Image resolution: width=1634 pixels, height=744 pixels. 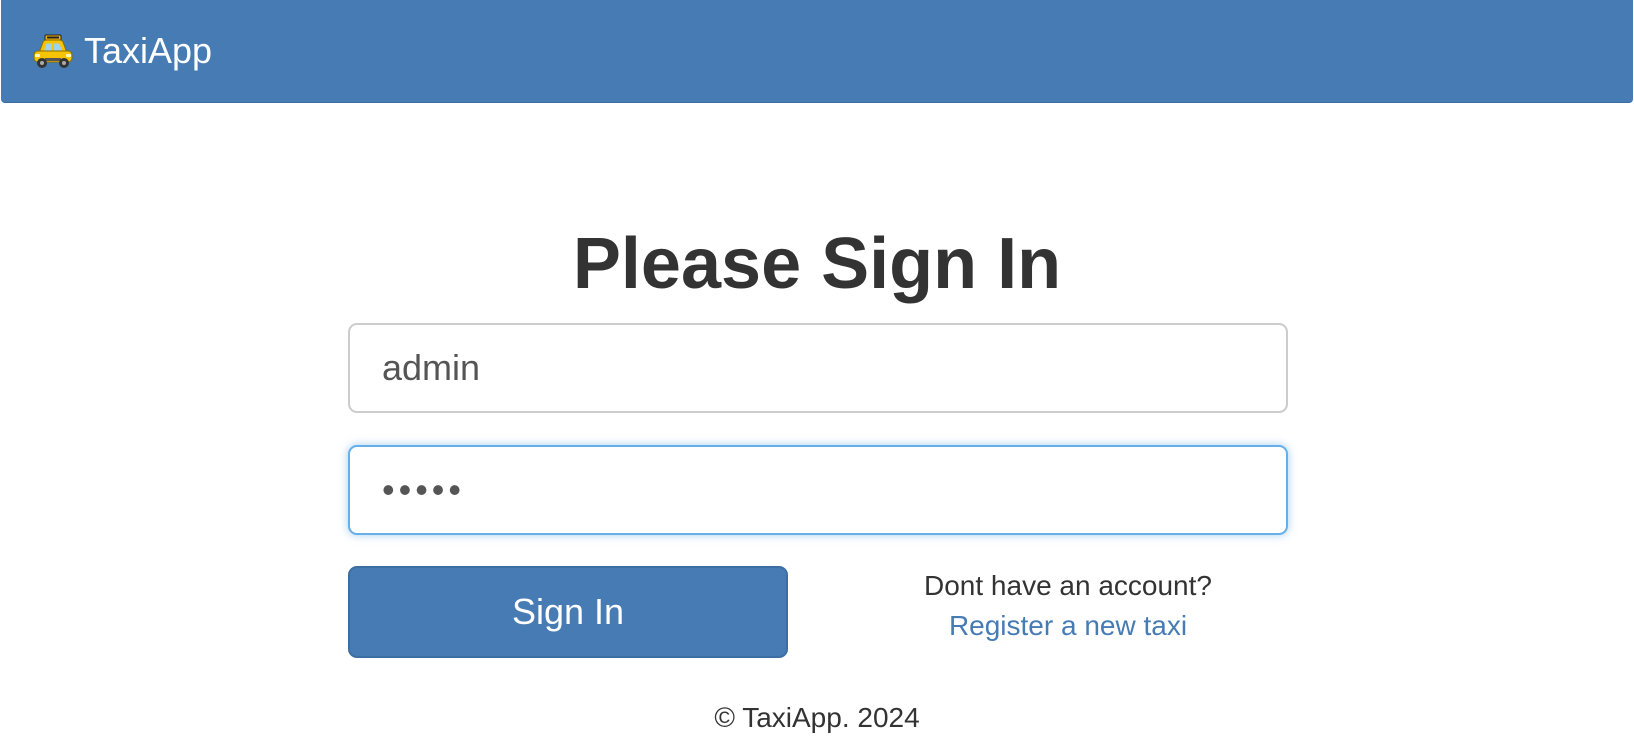 What do you see at coordinates (817, 51) in the screenshot?
I see `navbar: TaxiApp` at bounding box center [817, 51].